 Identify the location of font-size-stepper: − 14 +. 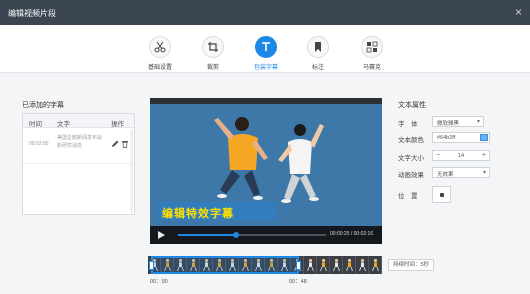
(461, 155).